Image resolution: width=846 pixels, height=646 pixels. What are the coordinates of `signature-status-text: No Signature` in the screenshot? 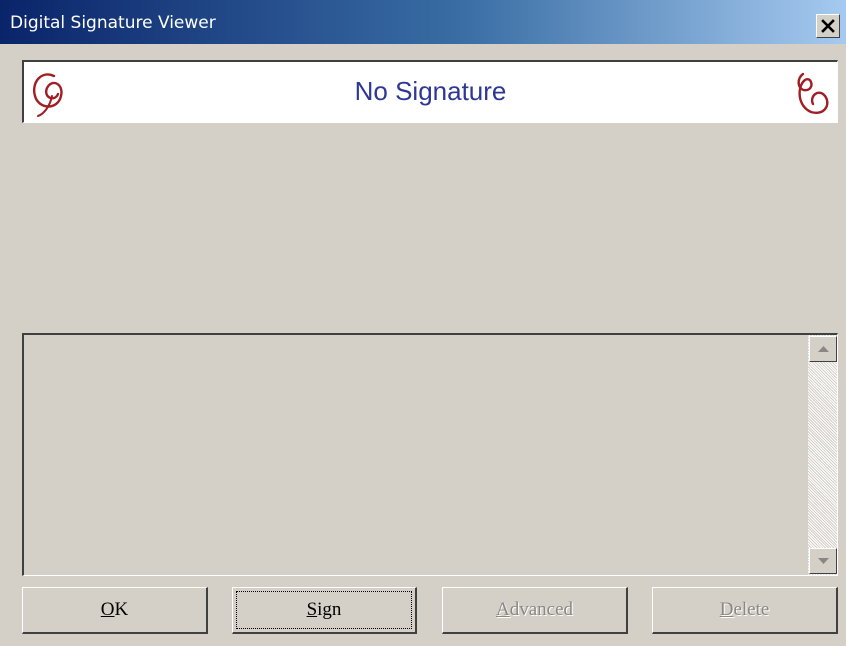 It's located at (430, 91).